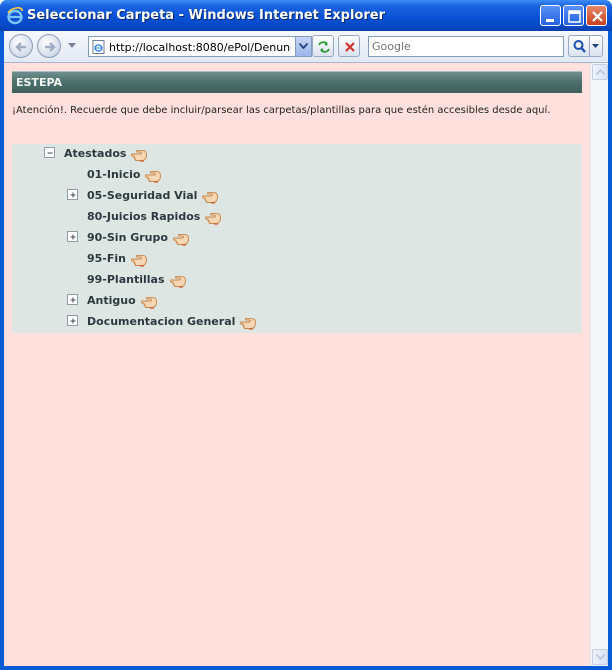 The height and width of the screenshot is (670, 612). I want to click on section-header: ESTEPA, so click(297, 82).